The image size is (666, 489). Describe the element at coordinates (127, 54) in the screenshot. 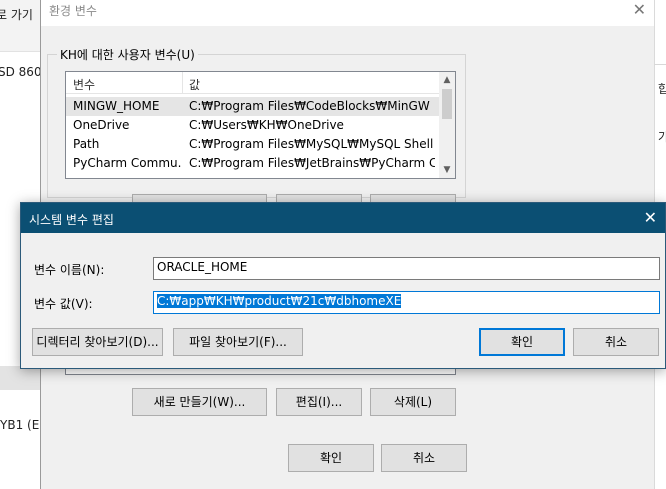

I see `user-variables-label: KH에 대한 사용자 변수(U)` at that location.